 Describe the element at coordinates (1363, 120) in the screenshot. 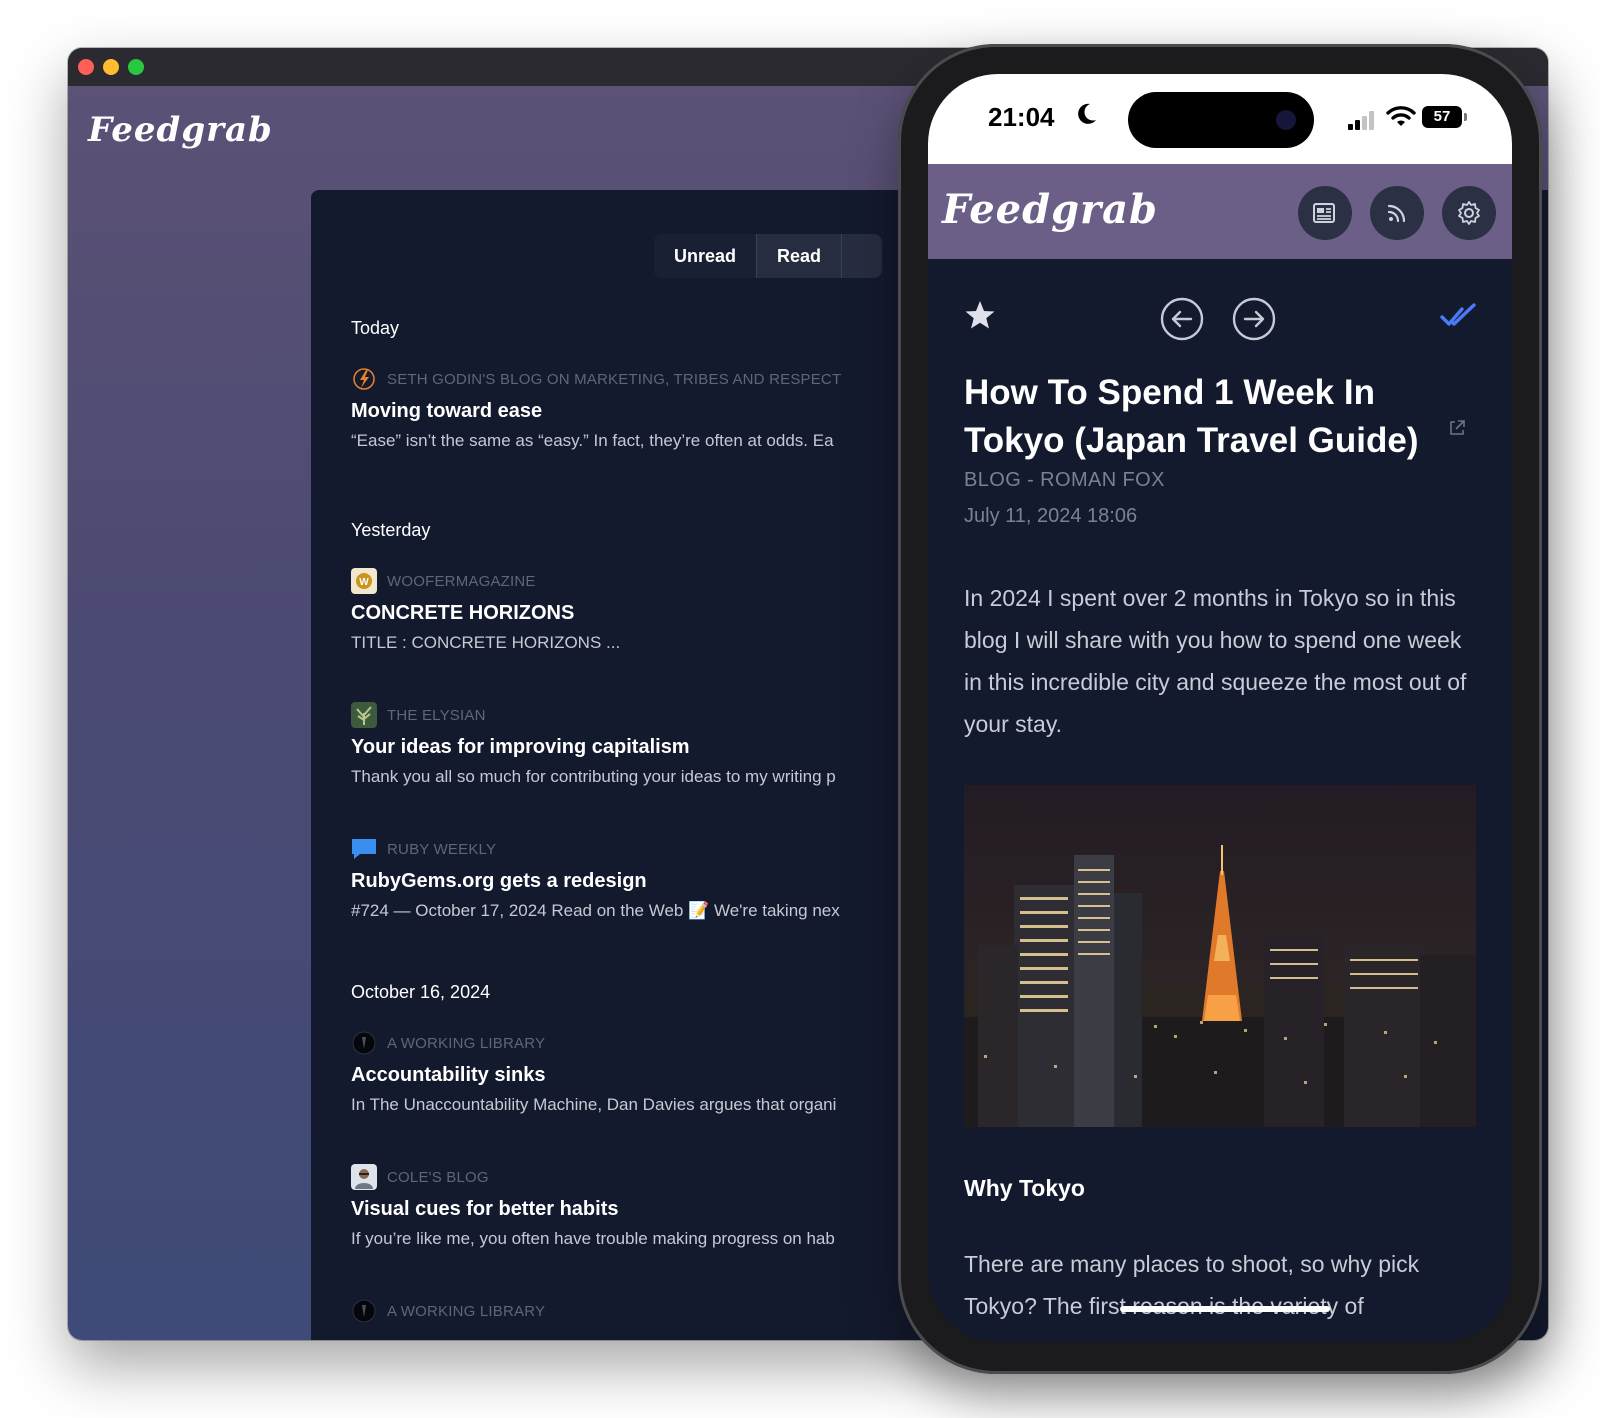

I see `cellular-signal-icon` at that location.